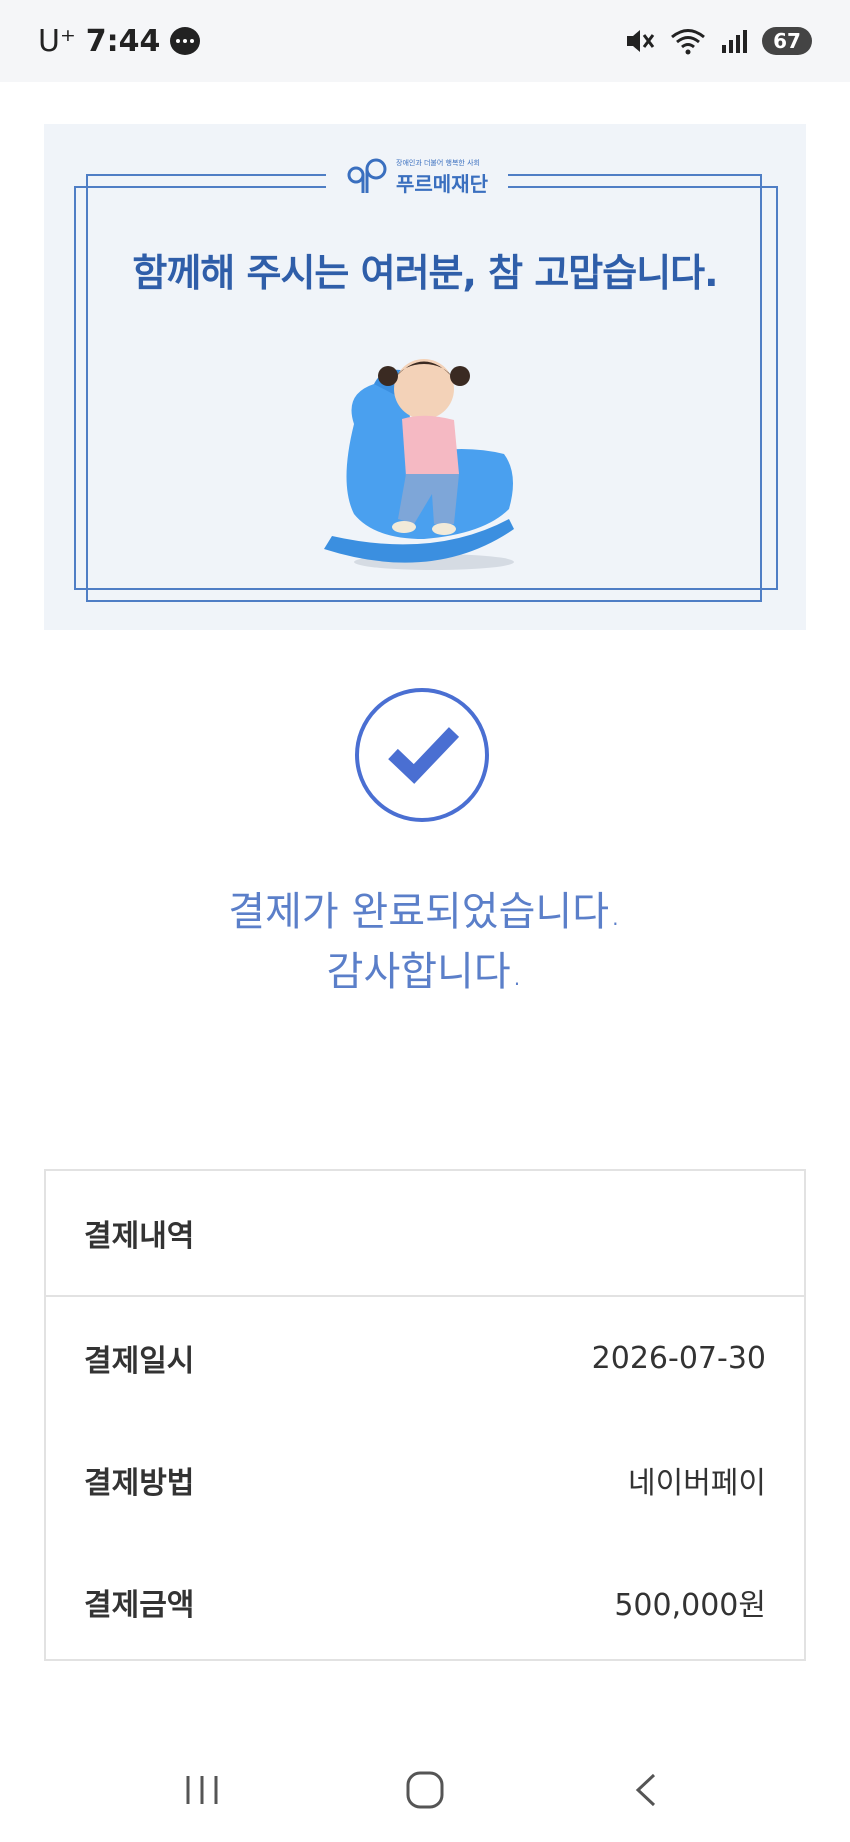 The image size is (850, 1842). I want to click on wifi-icon, so click(688, 42).